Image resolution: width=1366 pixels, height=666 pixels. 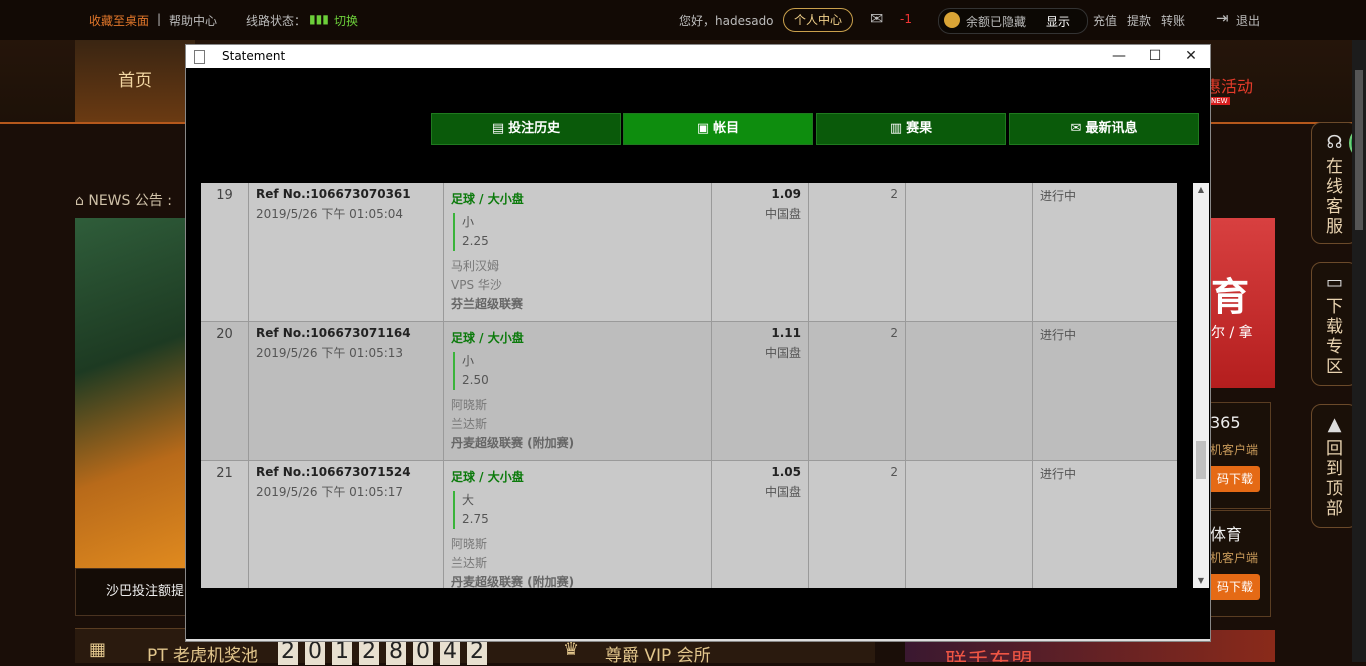 What do you see at coordinates (1173, 20) in the screenshot?
I see `transfer-link: 转账` at bounding box center [1173, 20].